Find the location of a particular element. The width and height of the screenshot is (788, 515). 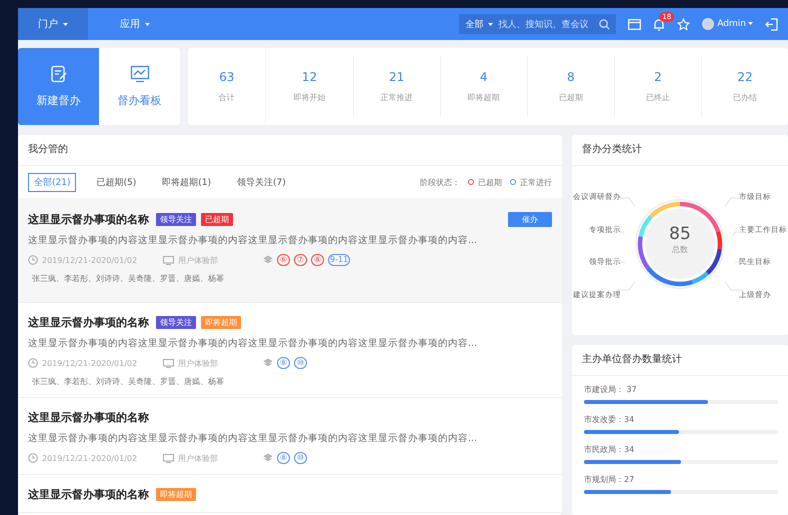

legend-label: 阶段状态： is located at coordinates (440, 182).